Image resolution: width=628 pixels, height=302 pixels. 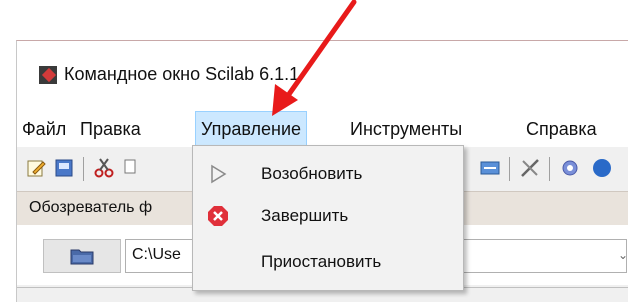 I want to click on menu-item-resume: Возобновить, so click(x=328, y=174).